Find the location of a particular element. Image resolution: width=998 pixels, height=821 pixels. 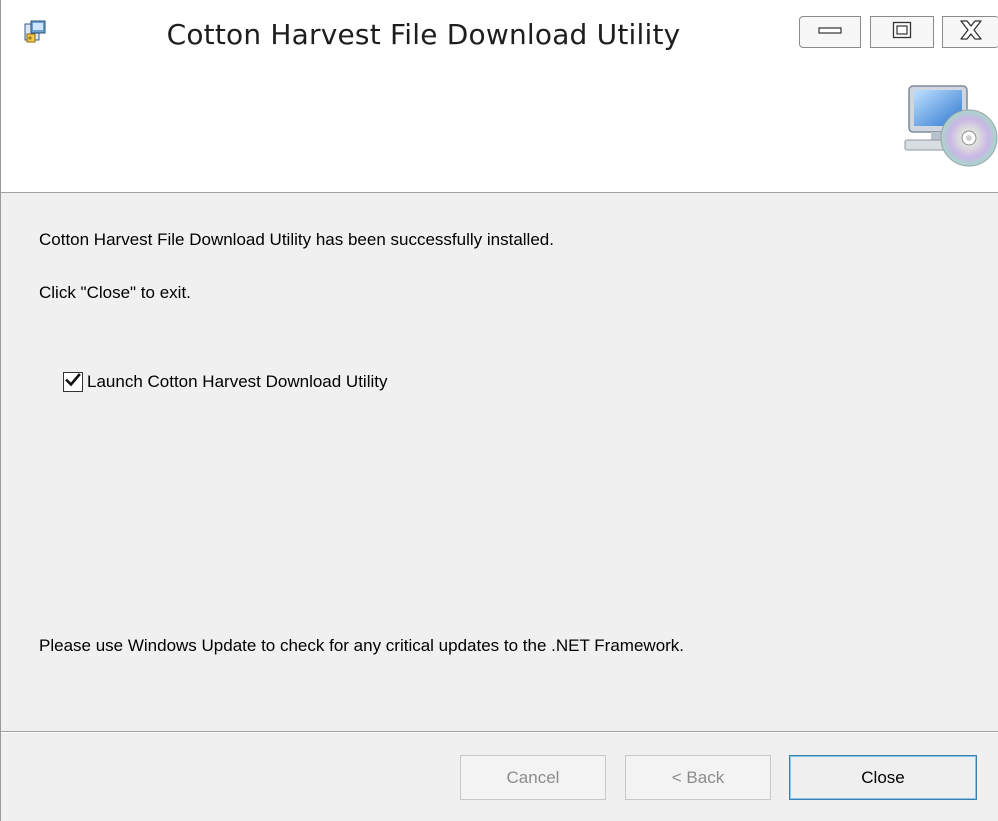

window-title: Cotton Harvest File Download Utility is located at coordinates (423, 34).